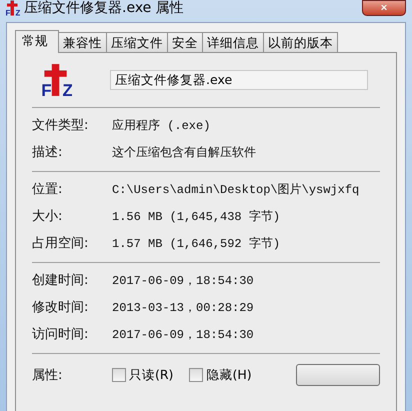 The image size is (412, 411). I want to click on close-icon, so click(384, 8).